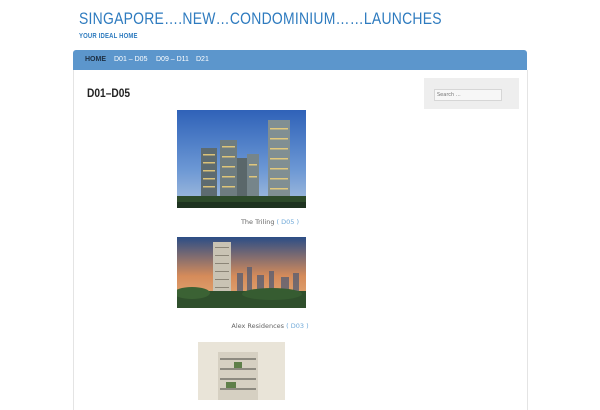 This screenshot has width=600, height=410. I want to click on listing-image-alex-residences, so click(241, 272).